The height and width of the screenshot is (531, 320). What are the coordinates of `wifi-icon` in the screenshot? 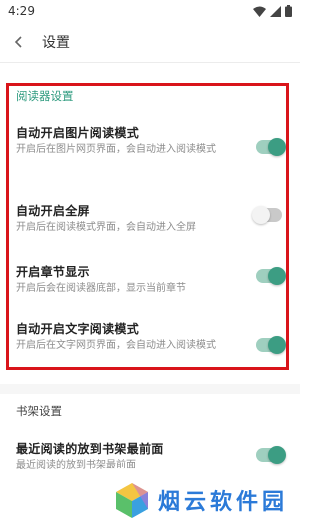 It's located at (259, 11).